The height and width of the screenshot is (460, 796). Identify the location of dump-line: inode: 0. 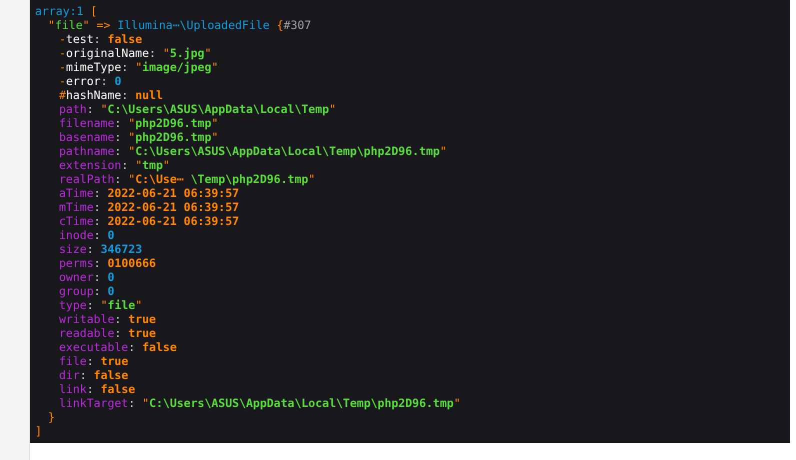
(86, 235).